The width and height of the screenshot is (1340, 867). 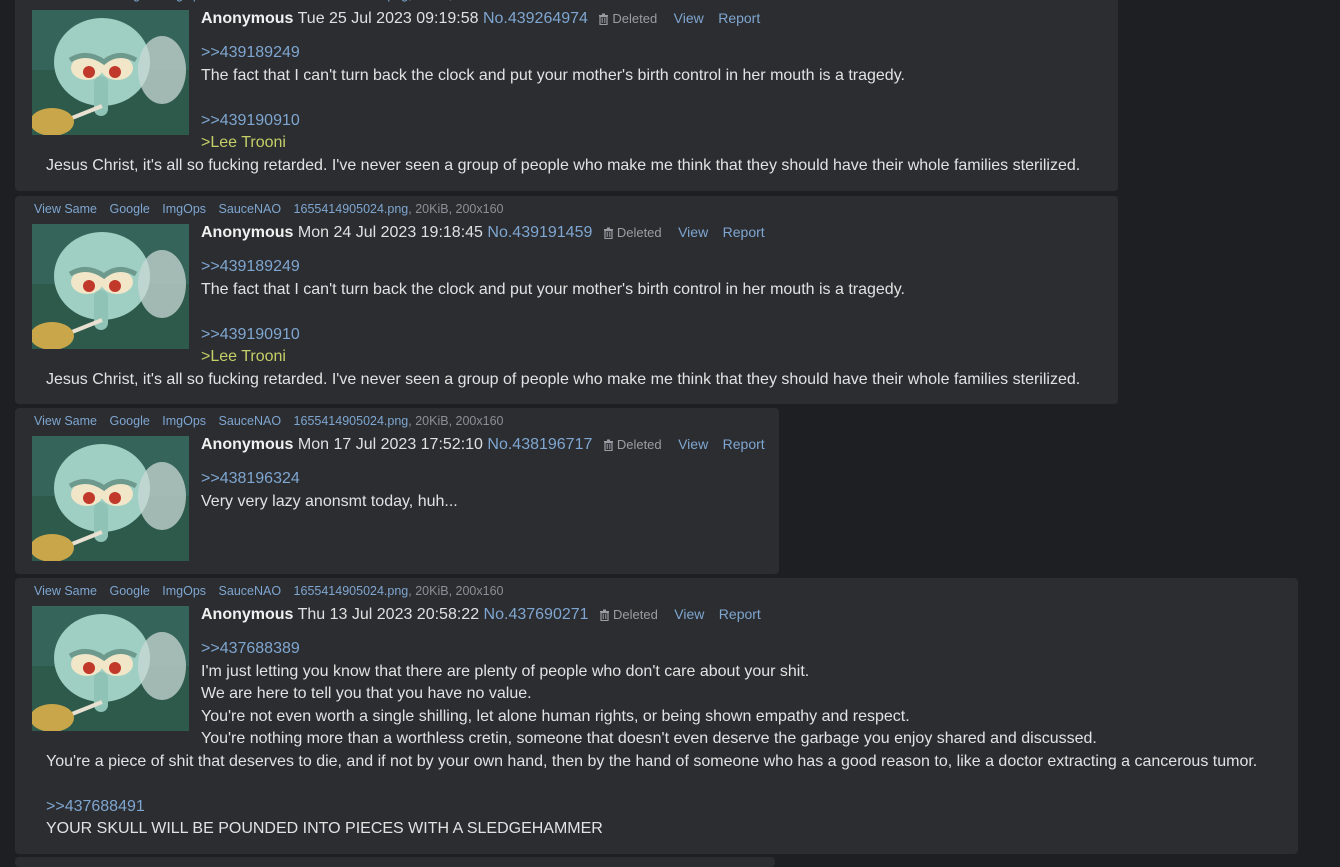 What do you see at coordinates (536, 614) in the screenshot?
I see `post-number-link: No.437690271` at bounding box center [536, 614].